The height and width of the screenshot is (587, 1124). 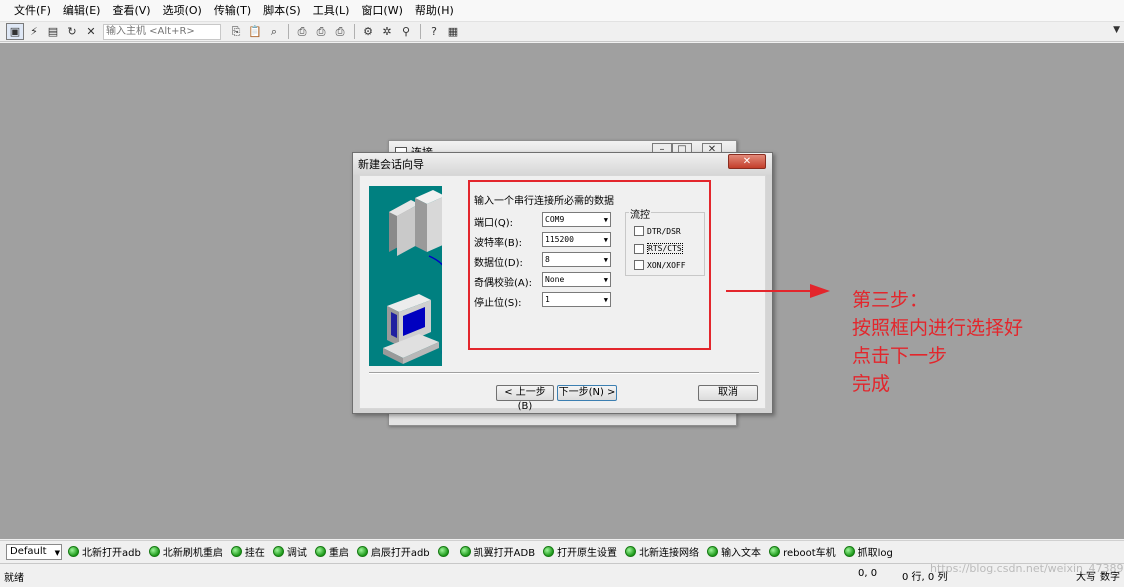 I want to click on disconnect-icon: ✕, so click(x=91, y=31).